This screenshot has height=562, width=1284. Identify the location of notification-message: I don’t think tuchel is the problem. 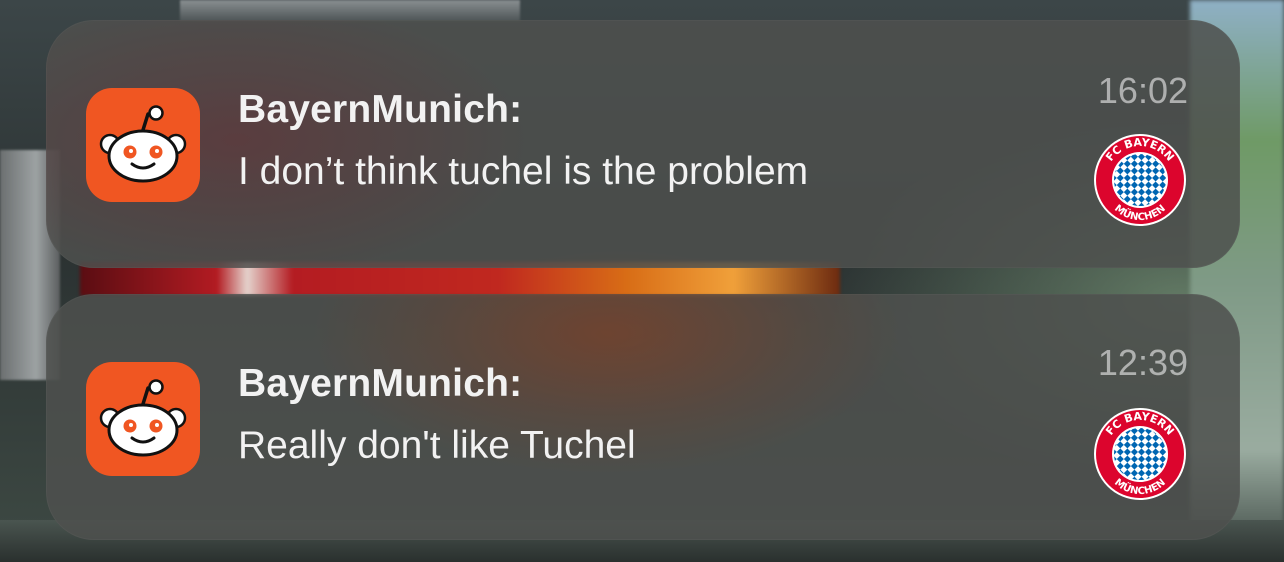
(523, 171).